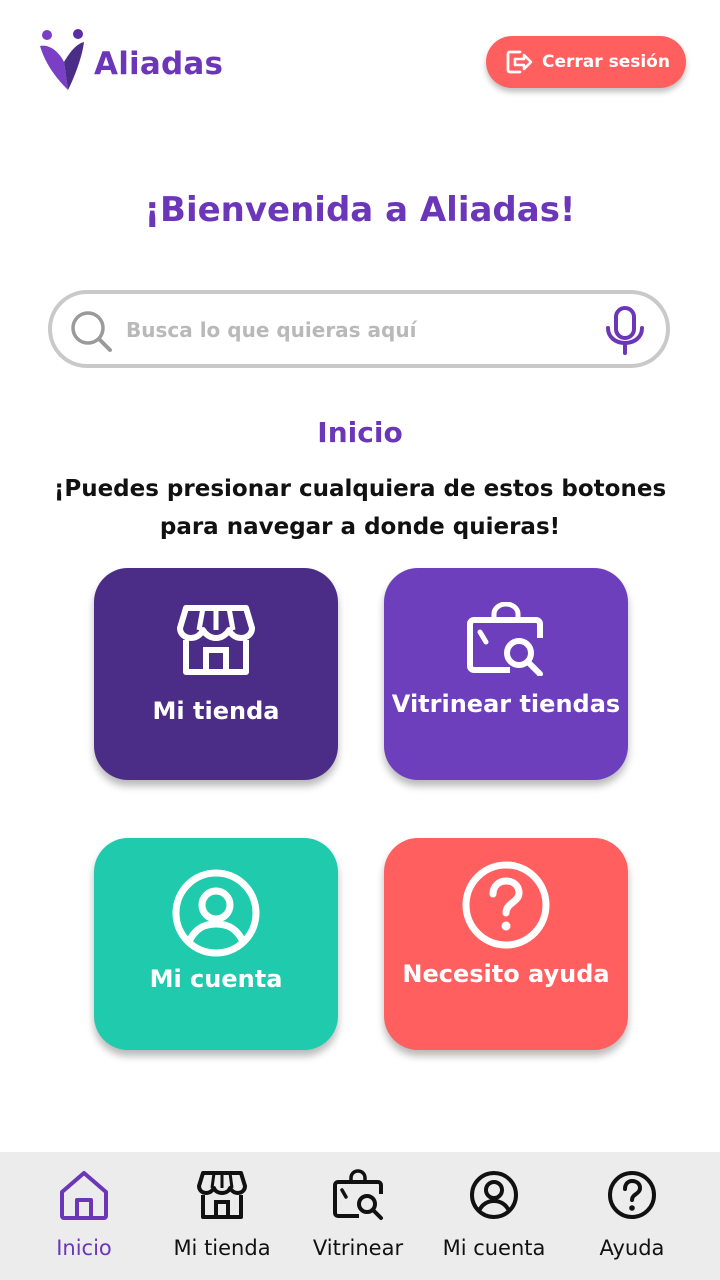 This screenshot has width=720, height=1280. What do you see at coordinates (159, 64) in the screenshot?
I see `app-name: Aliadas` at bounding box center [159, 64].